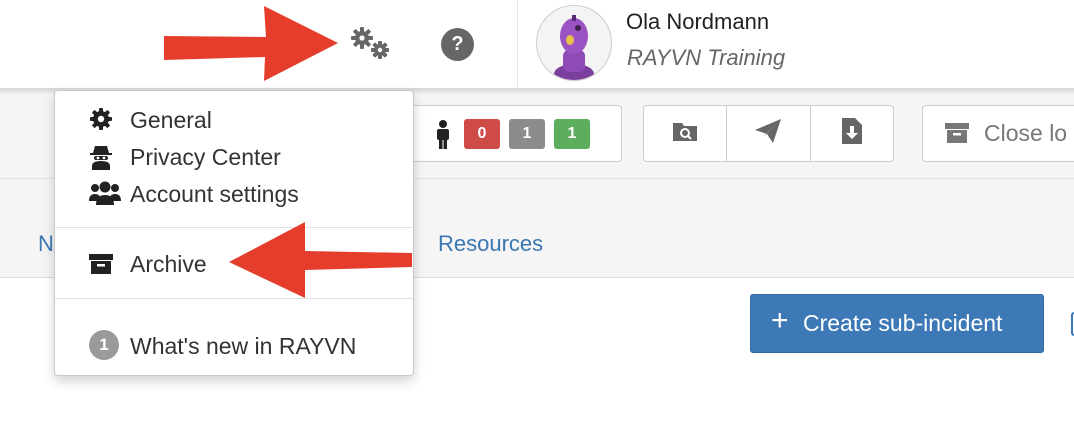 This screenshot has width=1074, height=436. Describe the element at coordinates (490, 244) in the screenshot. I see `tab-resources: Resources` at that location.